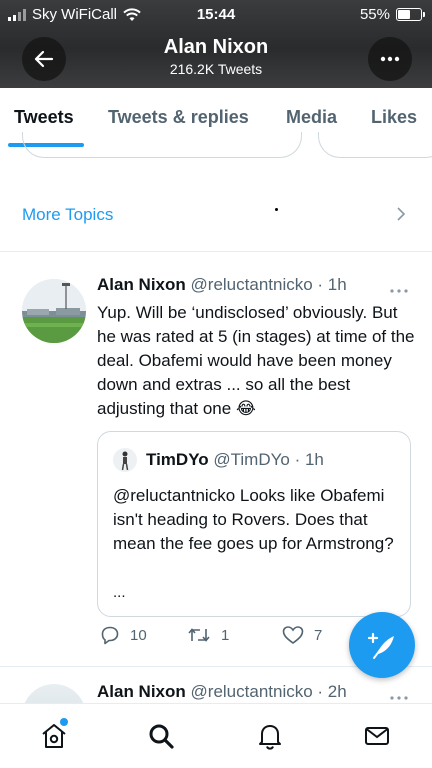 The width and height of the screenshot is (432, 768). I want to click on figure-avatar-image, so click(125, 461).